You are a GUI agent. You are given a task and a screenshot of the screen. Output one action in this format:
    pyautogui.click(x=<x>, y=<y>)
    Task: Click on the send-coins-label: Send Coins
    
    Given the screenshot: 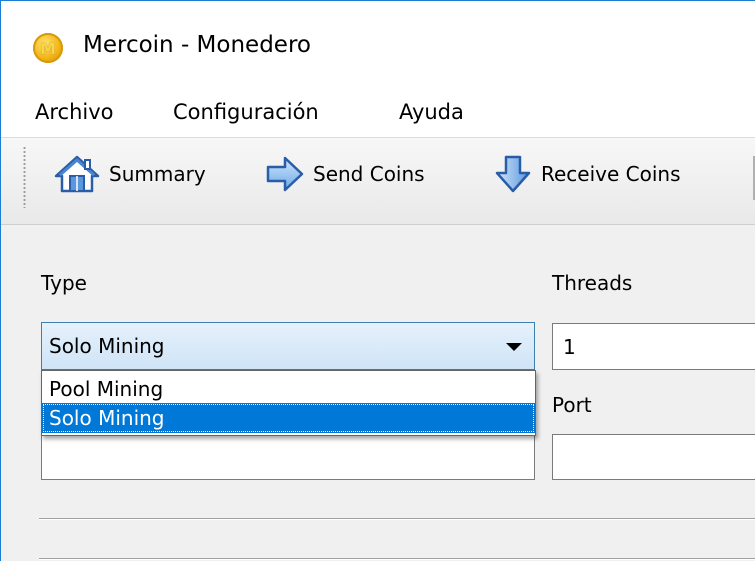 What is the action you would take?
    pyautogui.click(x=369, y=174)
    